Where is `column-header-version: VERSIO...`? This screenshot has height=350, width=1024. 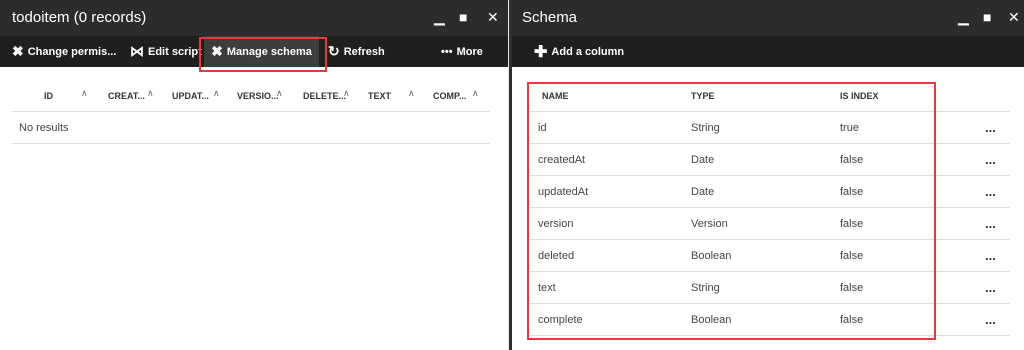
column-header-version: VERSIO... is located at coordinates (258, 96).